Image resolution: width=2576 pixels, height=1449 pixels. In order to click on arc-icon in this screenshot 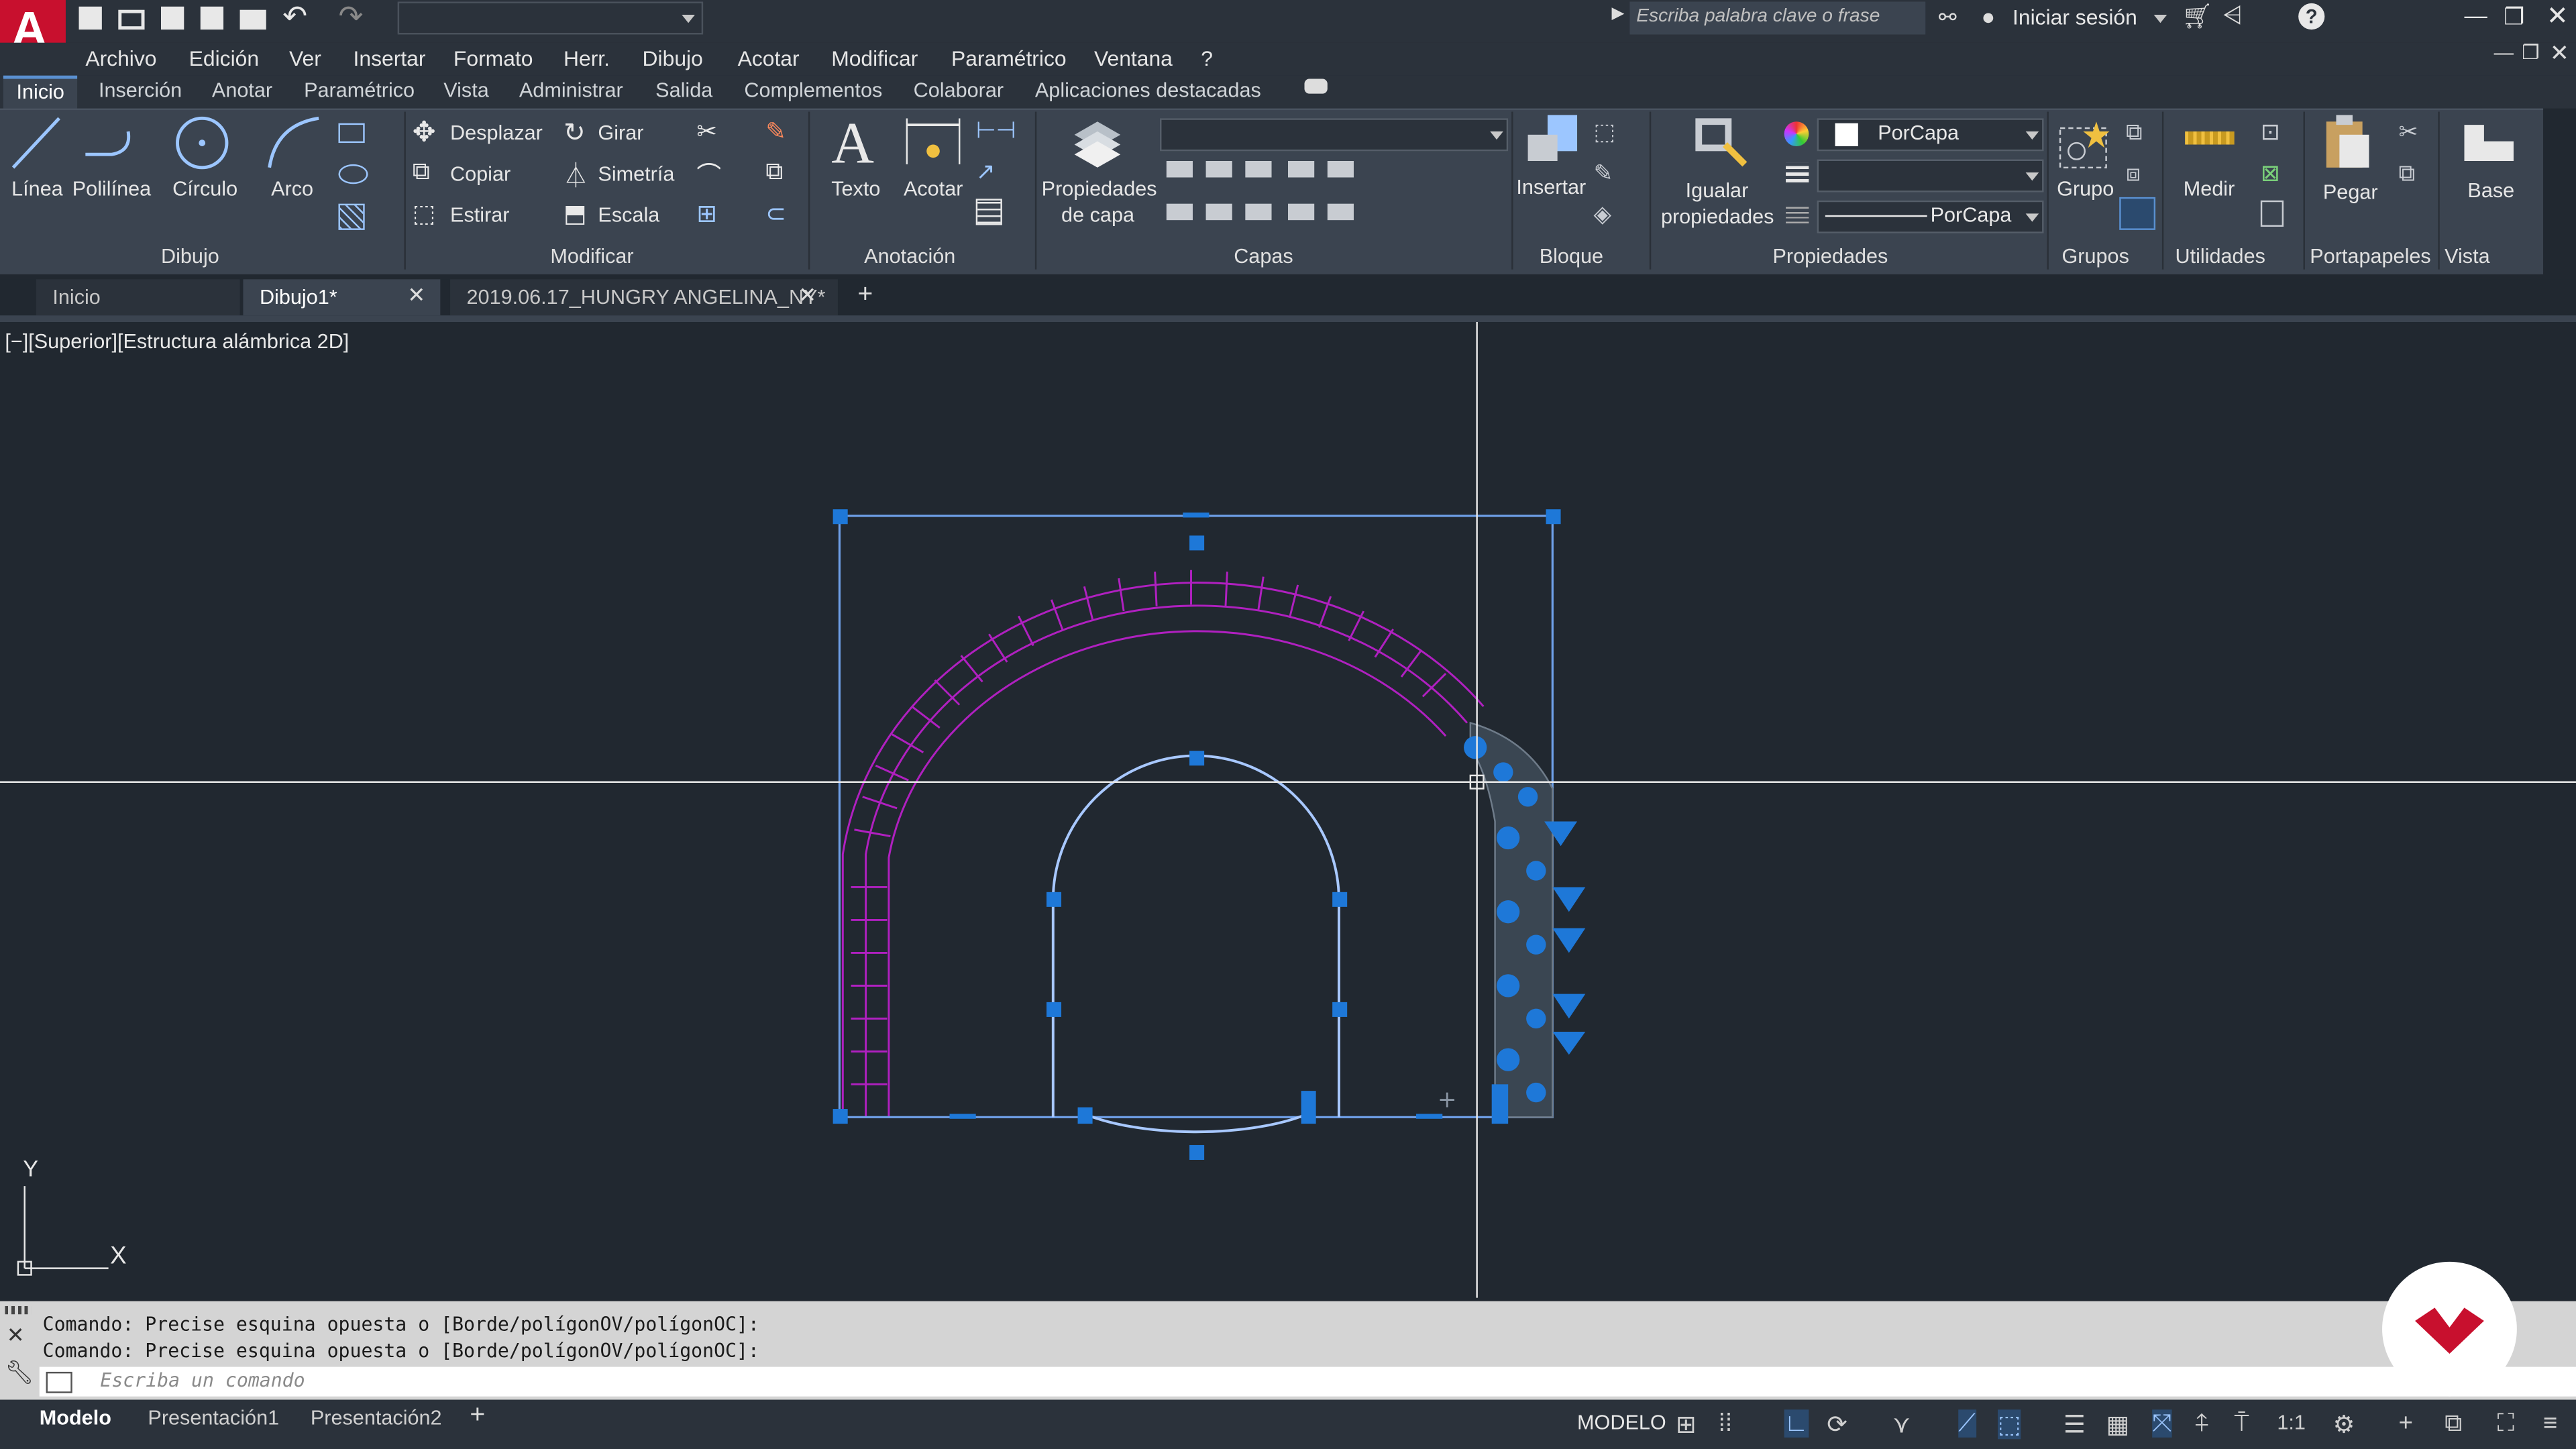, I will do `click(294, 142)`.